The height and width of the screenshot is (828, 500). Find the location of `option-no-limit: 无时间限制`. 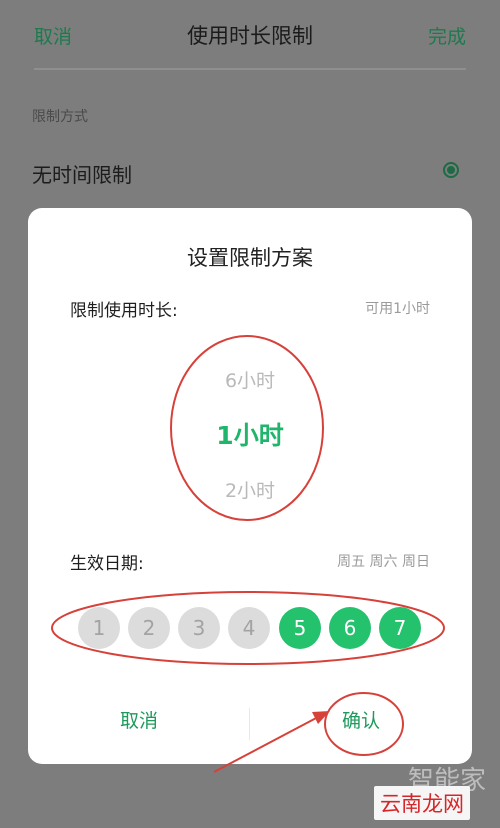

option-no-limit: 无时间限制 is located at coordinates (250, 172).